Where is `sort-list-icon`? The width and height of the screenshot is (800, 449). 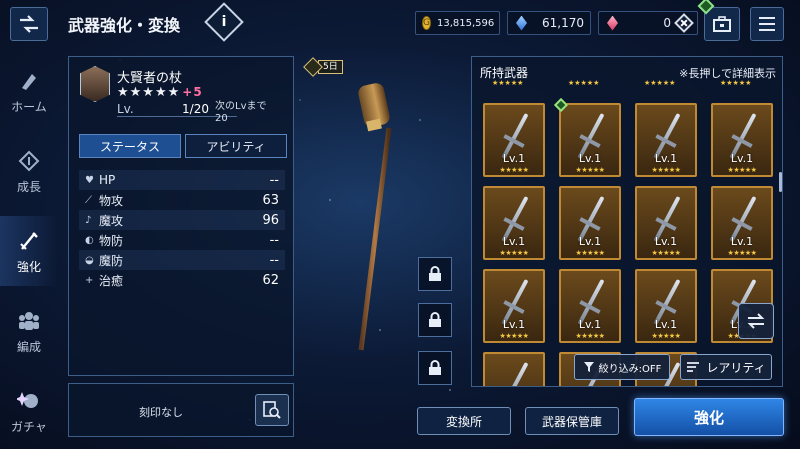 sort-list-icon is located at coordinates (693, 367).